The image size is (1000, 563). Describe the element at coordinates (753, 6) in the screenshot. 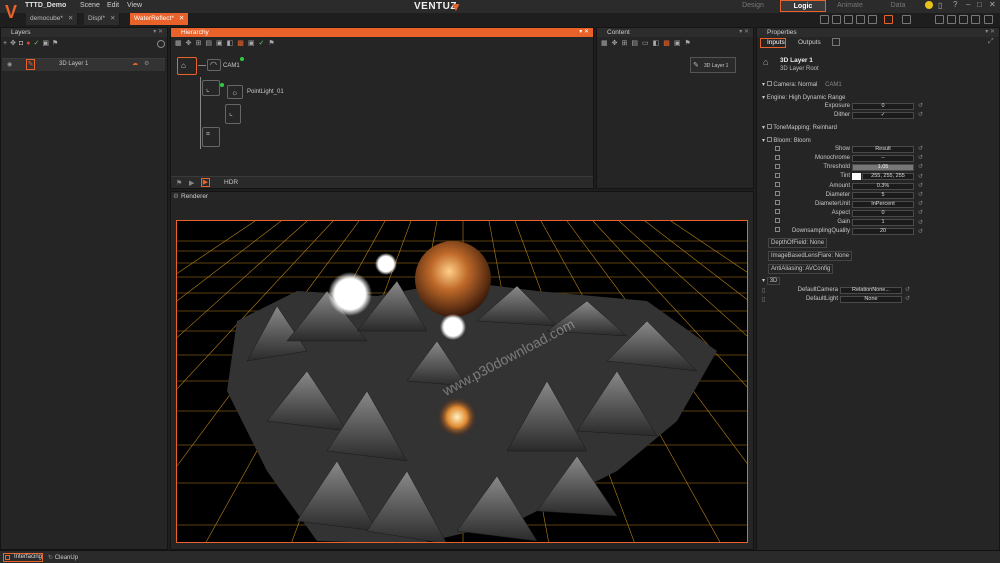

I see `mode-design: Design` at that location.